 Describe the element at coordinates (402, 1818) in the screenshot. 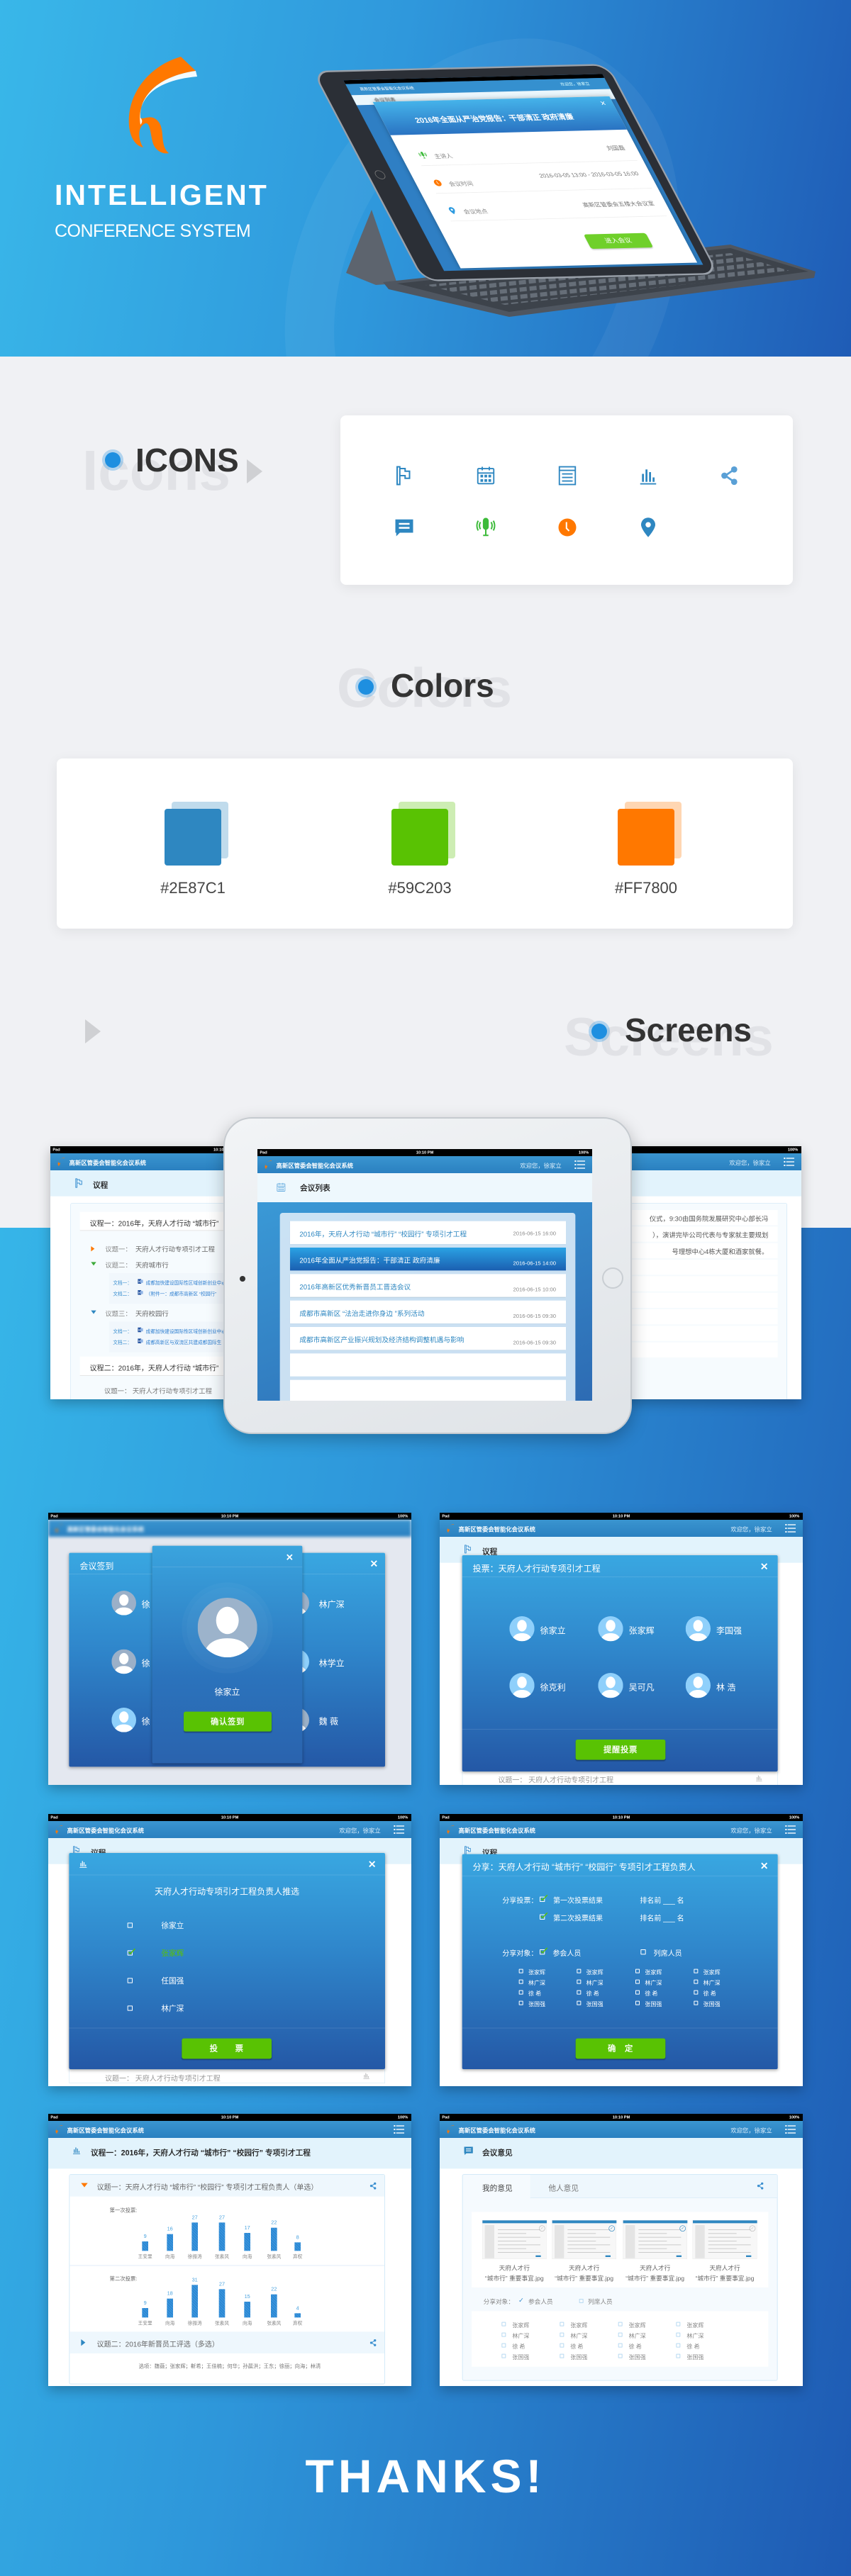

I see `battery: 100%` at that location.